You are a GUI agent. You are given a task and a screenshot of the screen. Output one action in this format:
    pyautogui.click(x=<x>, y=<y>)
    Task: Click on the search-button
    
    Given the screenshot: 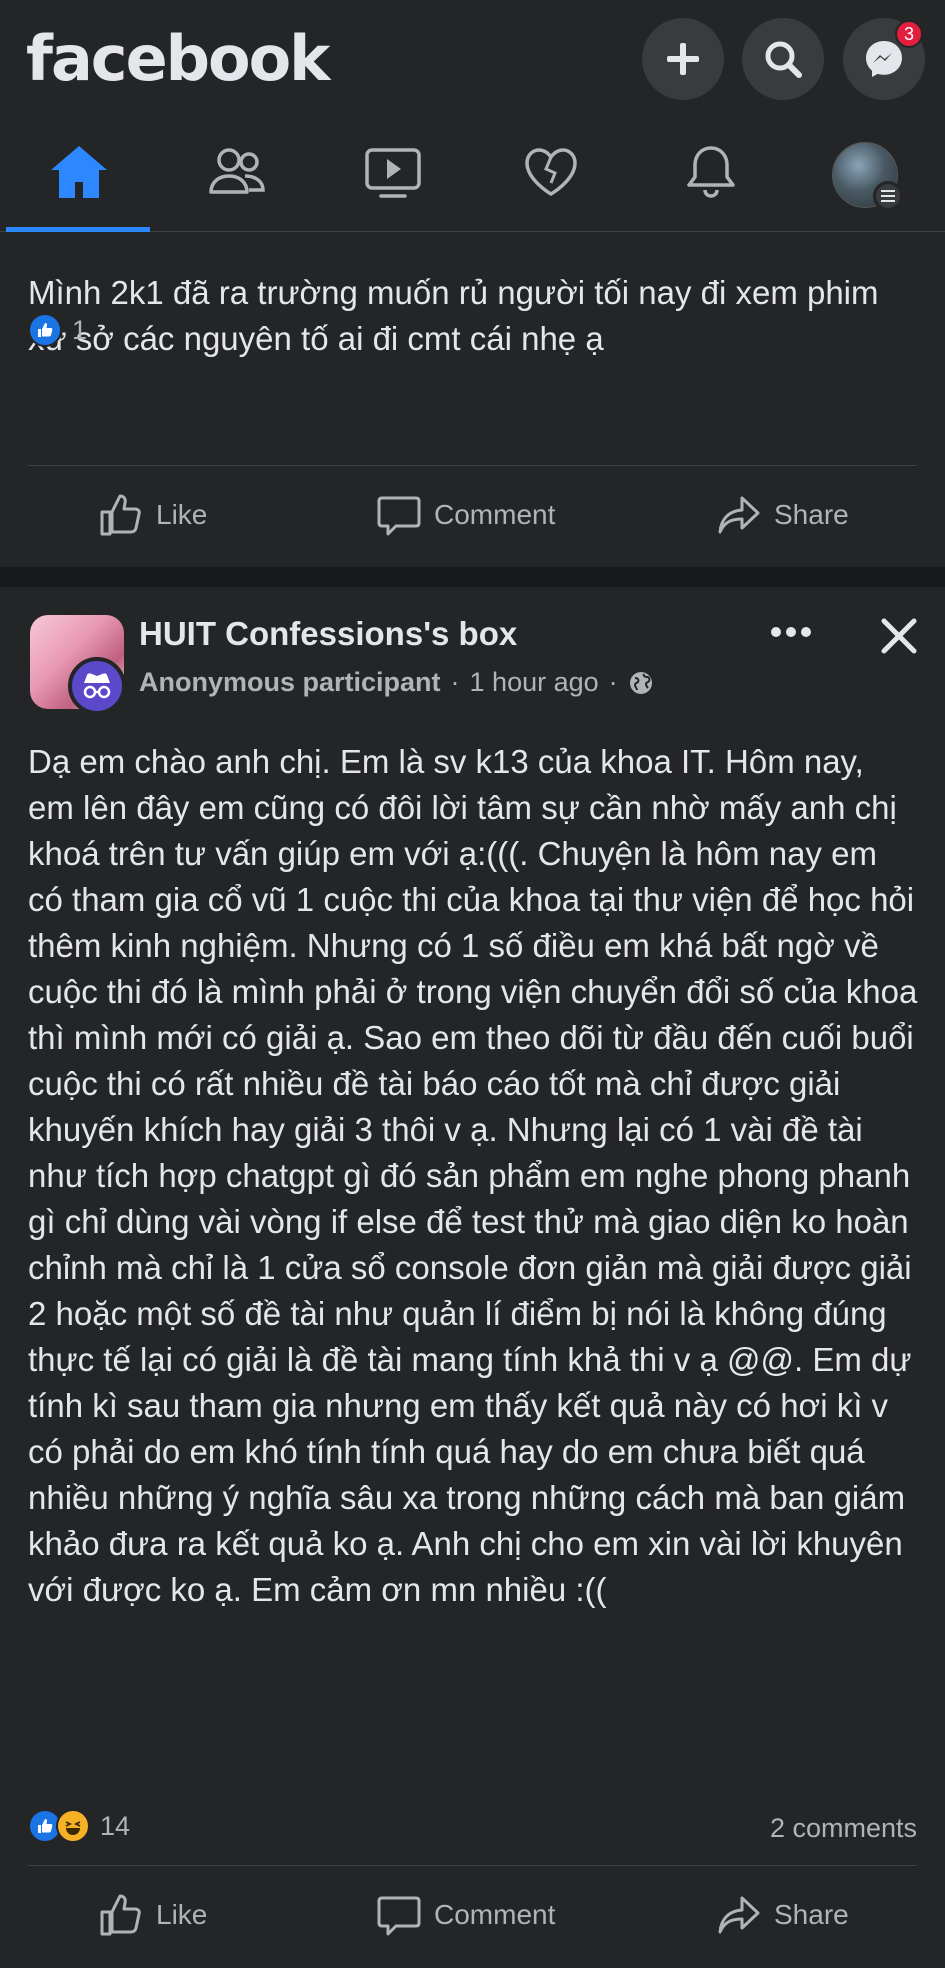 What is the action you would take?
    pyautogui.click(x=783, y=59)
    